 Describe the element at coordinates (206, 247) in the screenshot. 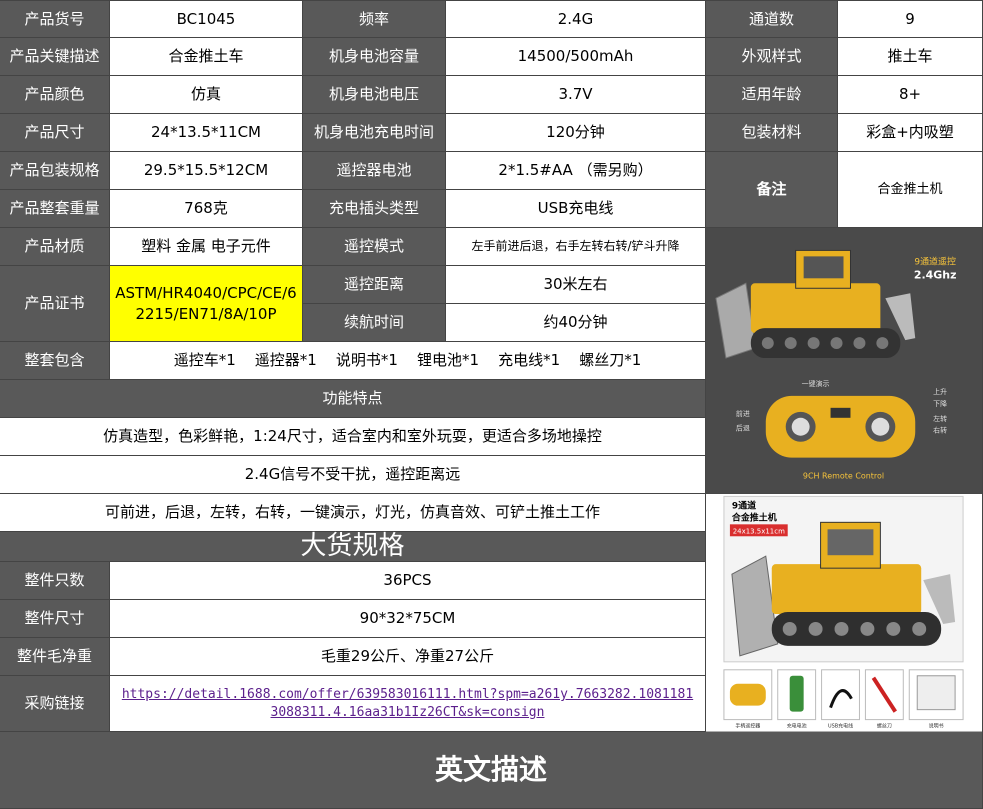

I see `value-material: 塑料 金属 电子元件` at that location.